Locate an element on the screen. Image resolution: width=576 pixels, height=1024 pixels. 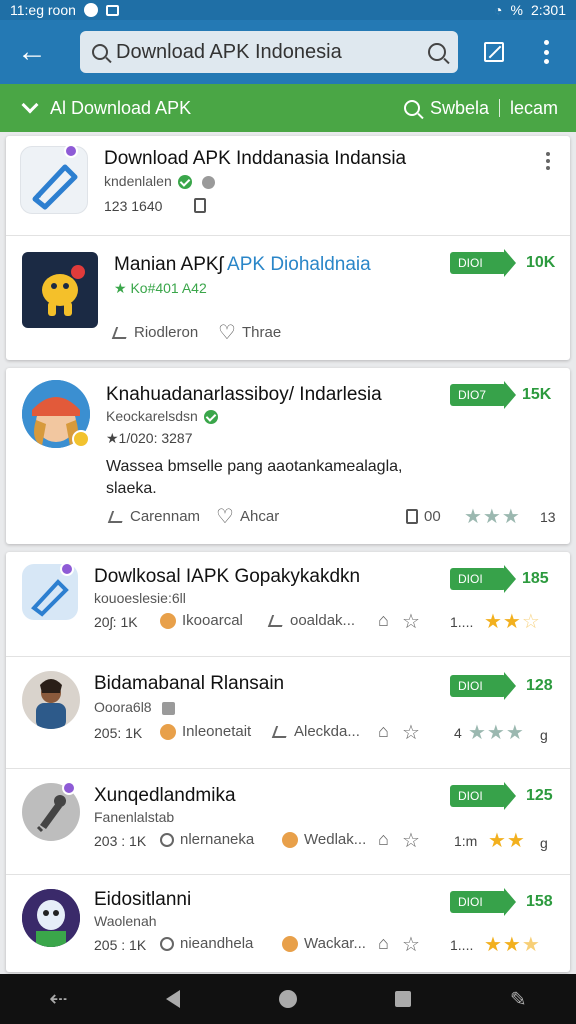
share-action: Riodleron is located at coordinates (155, 332).